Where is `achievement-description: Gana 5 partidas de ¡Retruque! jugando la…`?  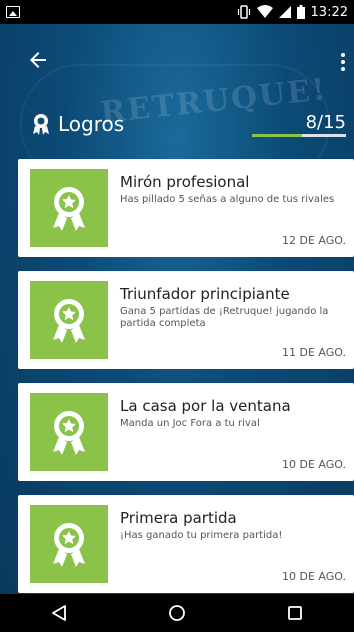
achievement-description: Gana 5 partidas de ¡Retruque! jugando la… is located at coordinates (224, 317).